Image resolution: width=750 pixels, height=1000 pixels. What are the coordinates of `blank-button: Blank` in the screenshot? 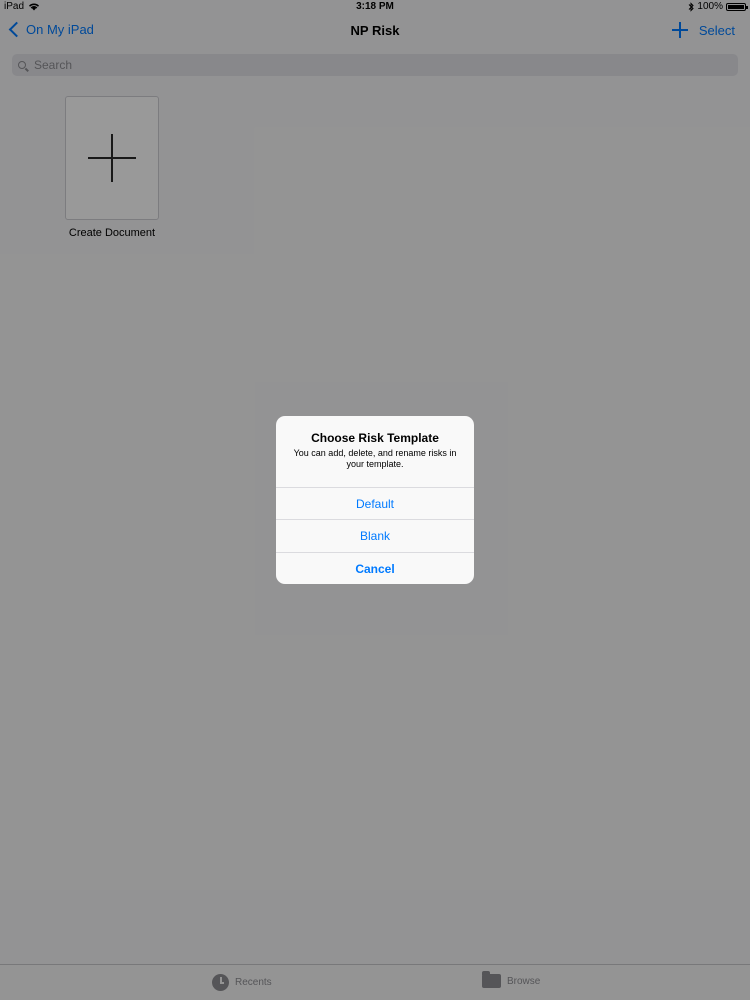 It's located at (375, 535).